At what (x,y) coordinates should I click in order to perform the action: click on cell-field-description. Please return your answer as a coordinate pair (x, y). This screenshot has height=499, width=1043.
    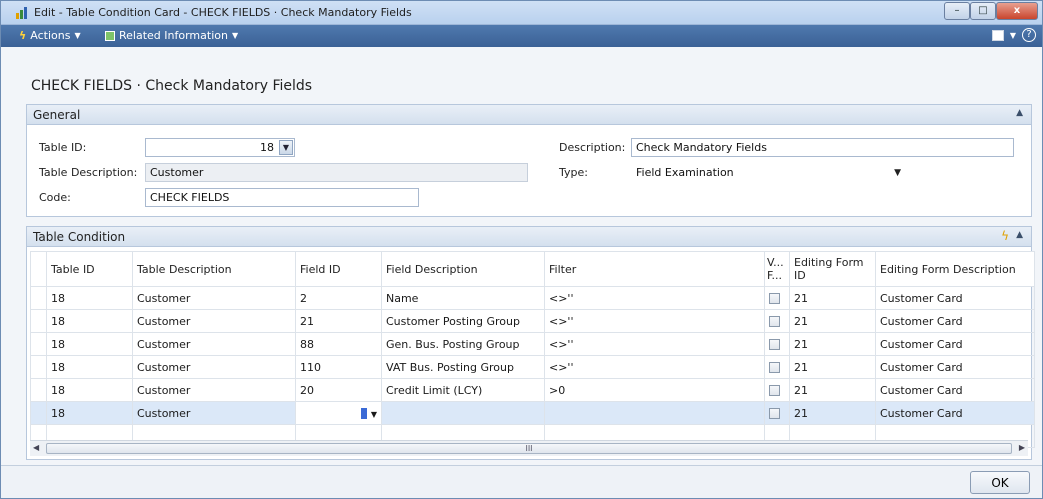
    Looking at the image, I should click on (463, 413).